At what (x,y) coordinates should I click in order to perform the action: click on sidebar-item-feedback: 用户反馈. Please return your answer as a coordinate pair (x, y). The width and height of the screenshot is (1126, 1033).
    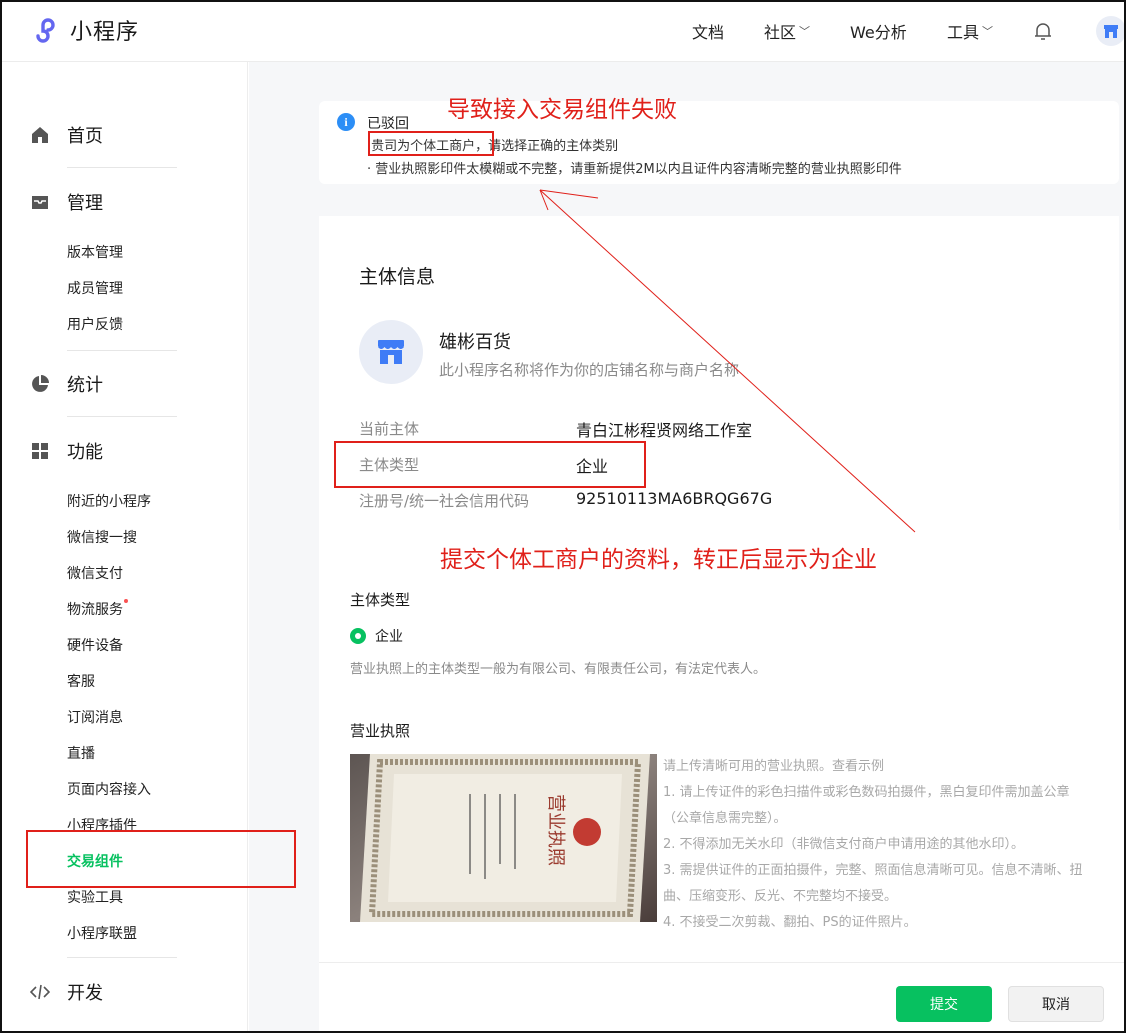
    Looking at the image, I should click on (95, 324).